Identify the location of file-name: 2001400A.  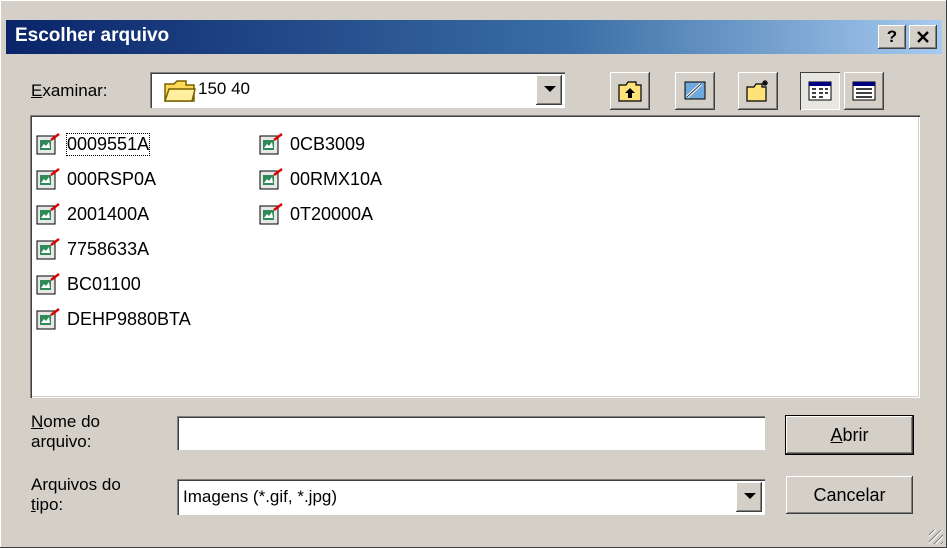
(108, 213).